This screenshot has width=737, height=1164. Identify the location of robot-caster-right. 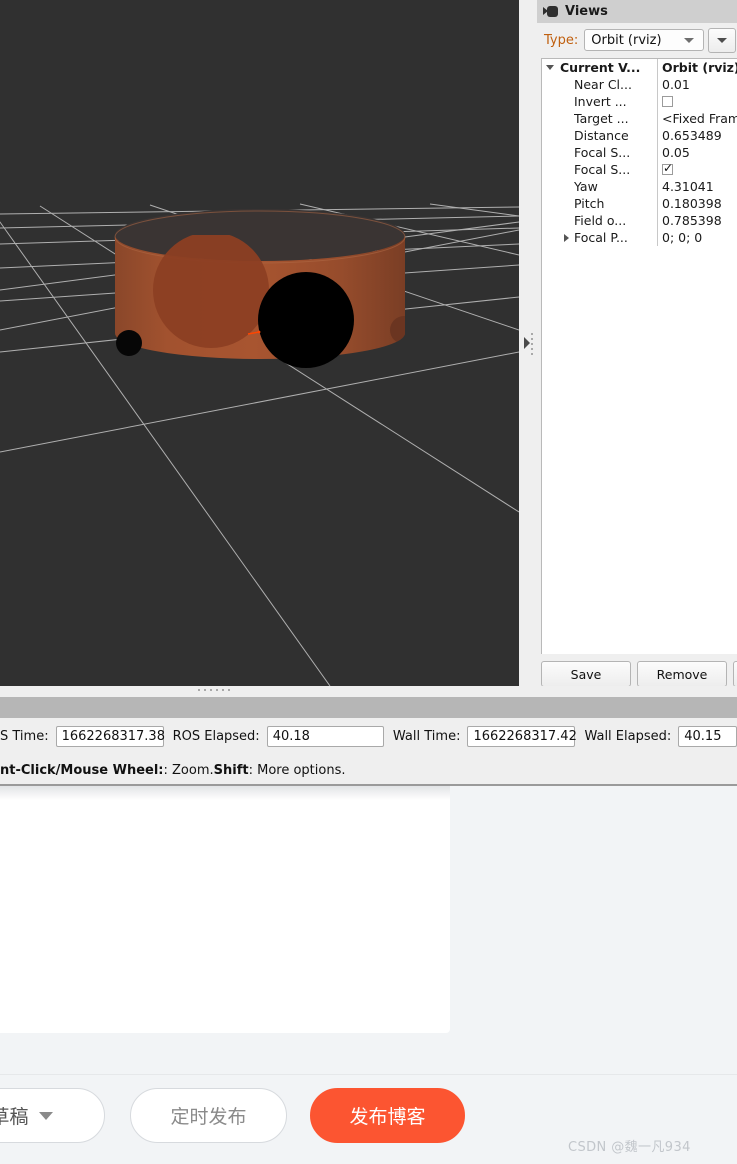
(397, 330).